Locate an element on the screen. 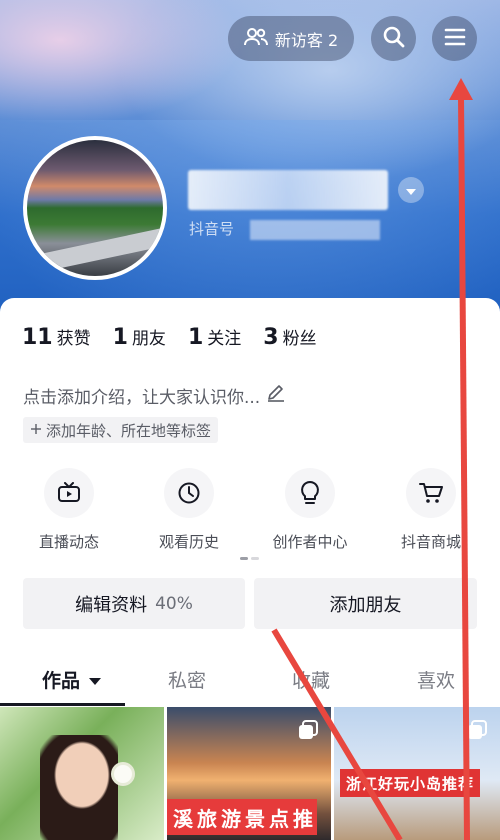 Image resolution: width=500 pixels, height=840 pixels. dropdown-icon is located at coordinates (411, 190).